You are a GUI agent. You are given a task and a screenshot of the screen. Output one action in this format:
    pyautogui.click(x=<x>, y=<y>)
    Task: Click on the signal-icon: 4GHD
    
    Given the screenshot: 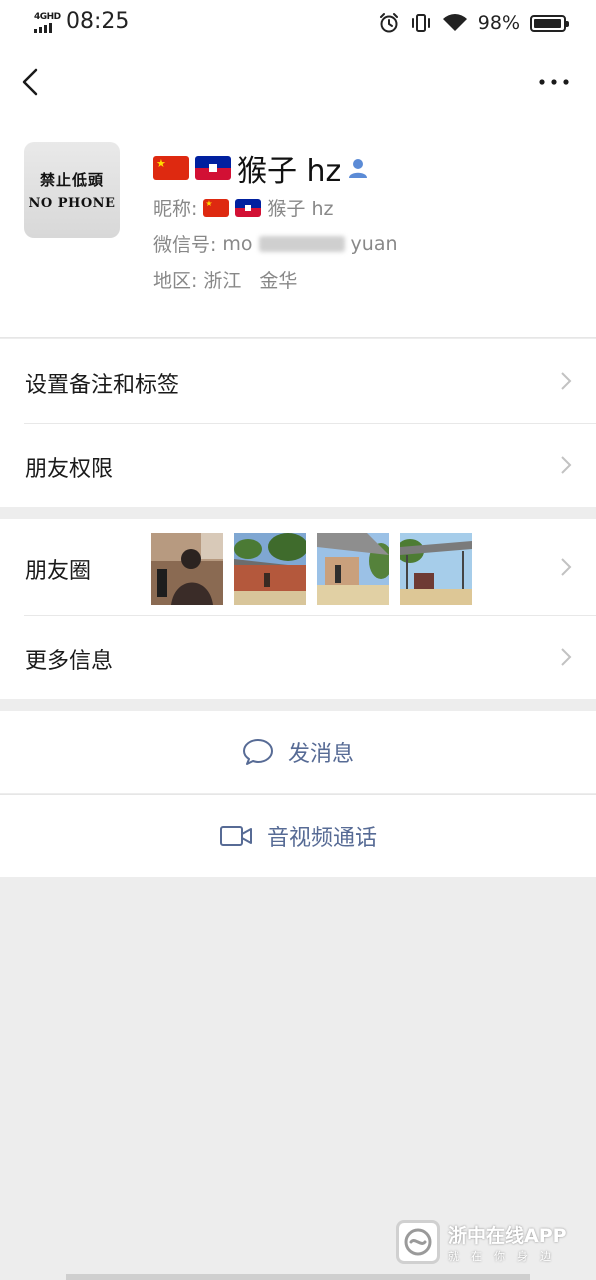 What is the action you would take?
    pyautogui.click(x=47, y=23)
    